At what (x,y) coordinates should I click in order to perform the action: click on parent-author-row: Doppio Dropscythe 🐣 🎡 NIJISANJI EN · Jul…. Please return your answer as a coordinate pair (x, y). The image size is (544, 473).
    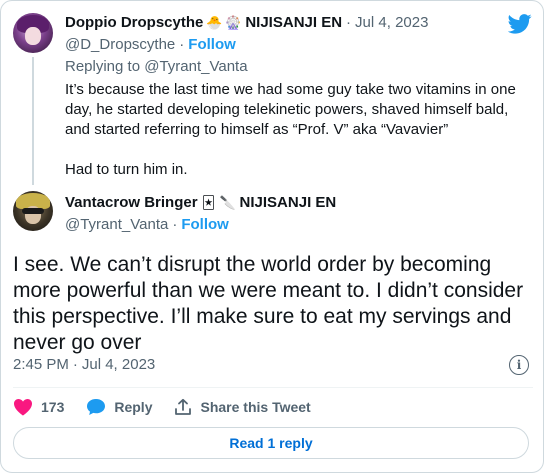
    Looking at the image, I should click on (246, 23).